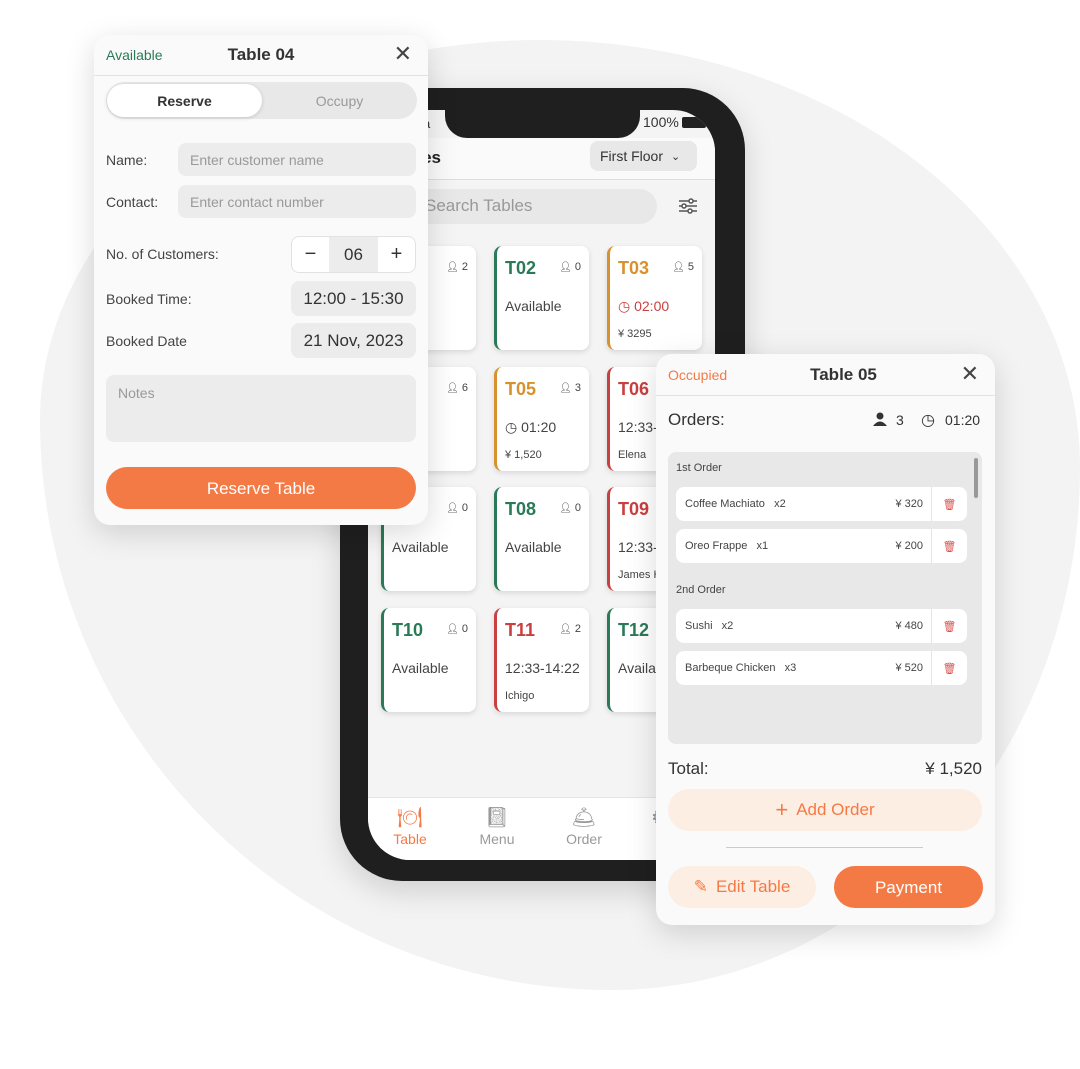 This screenshot has width=1080, height=1069. I want to click on order-group-label: 2nd Order, so click(701, 590).